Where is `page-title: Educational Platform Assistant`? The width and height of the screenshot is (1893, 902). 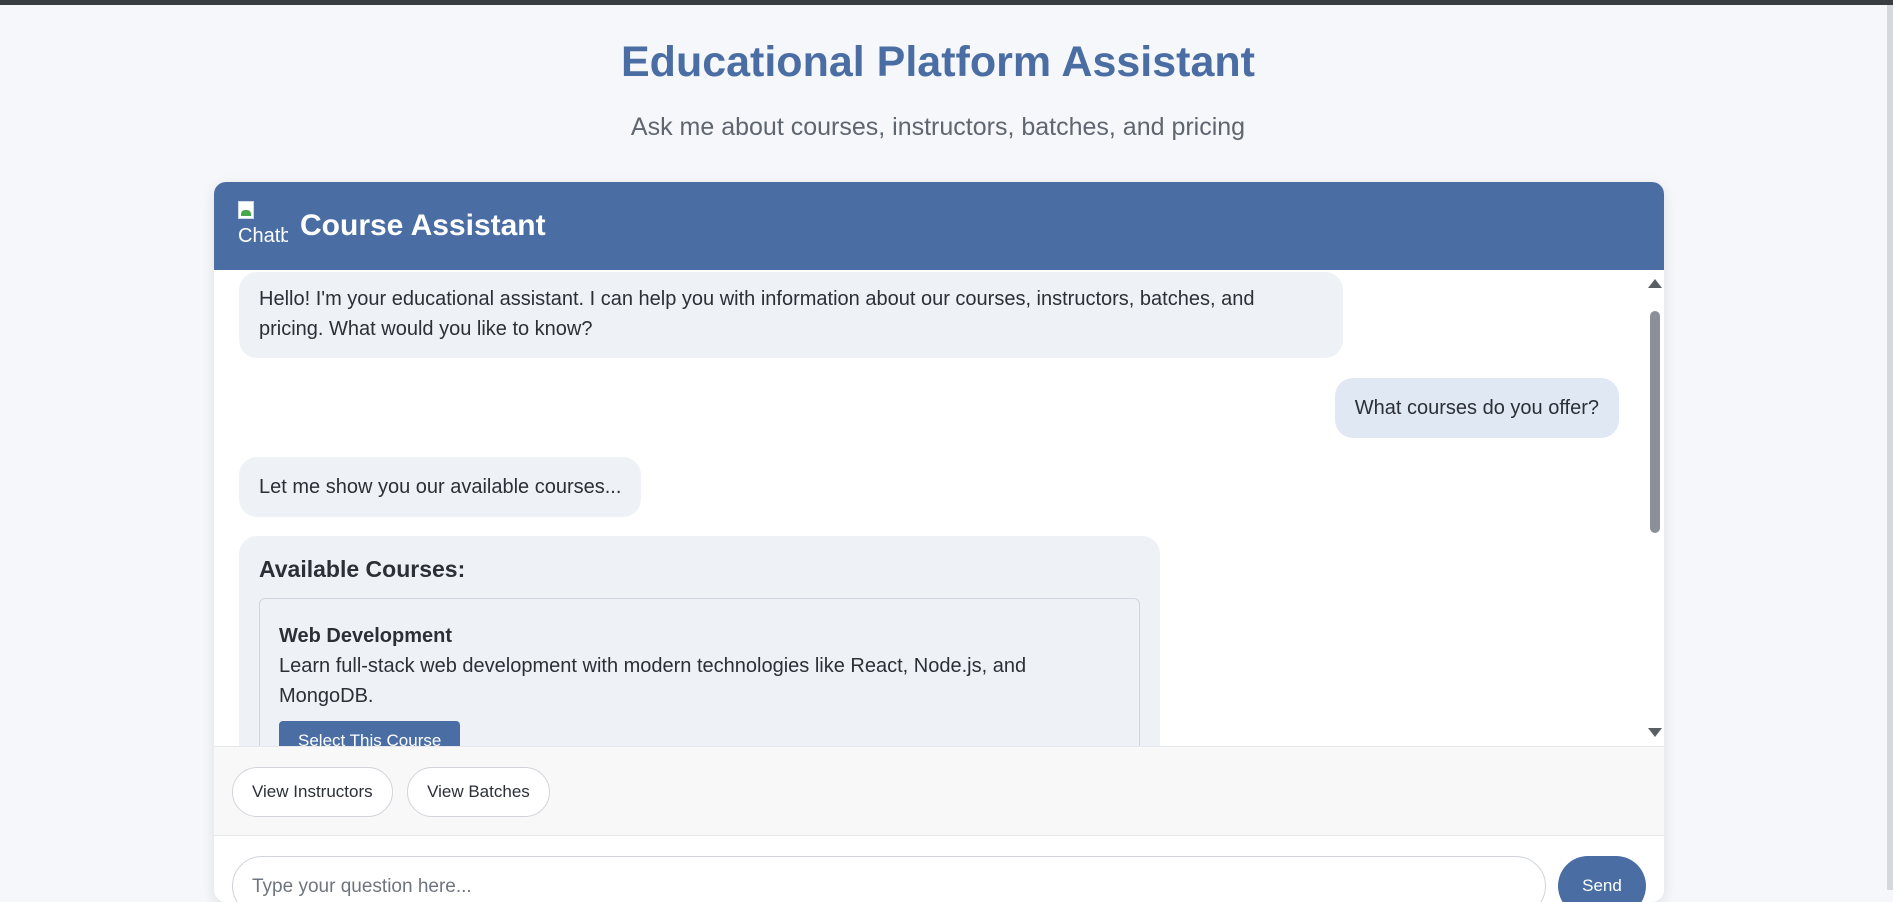 page-title: Educational Platform Assistant is located at coordinates (938, 62).